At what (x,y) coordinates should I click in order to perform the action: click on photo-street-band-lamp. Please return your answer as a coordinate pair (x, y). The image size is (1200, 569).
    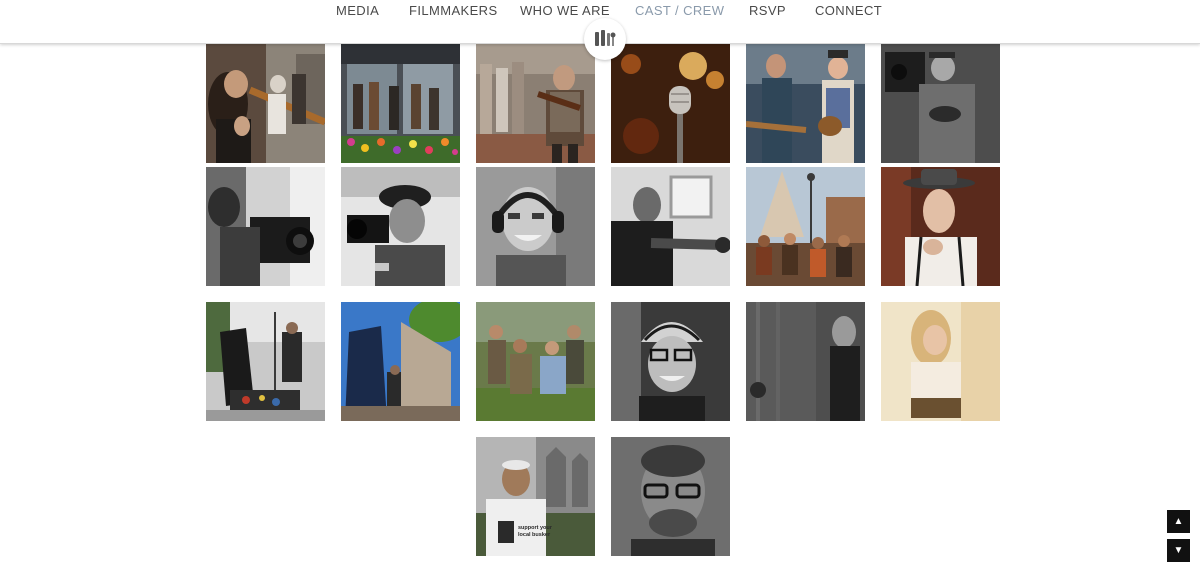
    Looking at the image, I should click on (805, 226).